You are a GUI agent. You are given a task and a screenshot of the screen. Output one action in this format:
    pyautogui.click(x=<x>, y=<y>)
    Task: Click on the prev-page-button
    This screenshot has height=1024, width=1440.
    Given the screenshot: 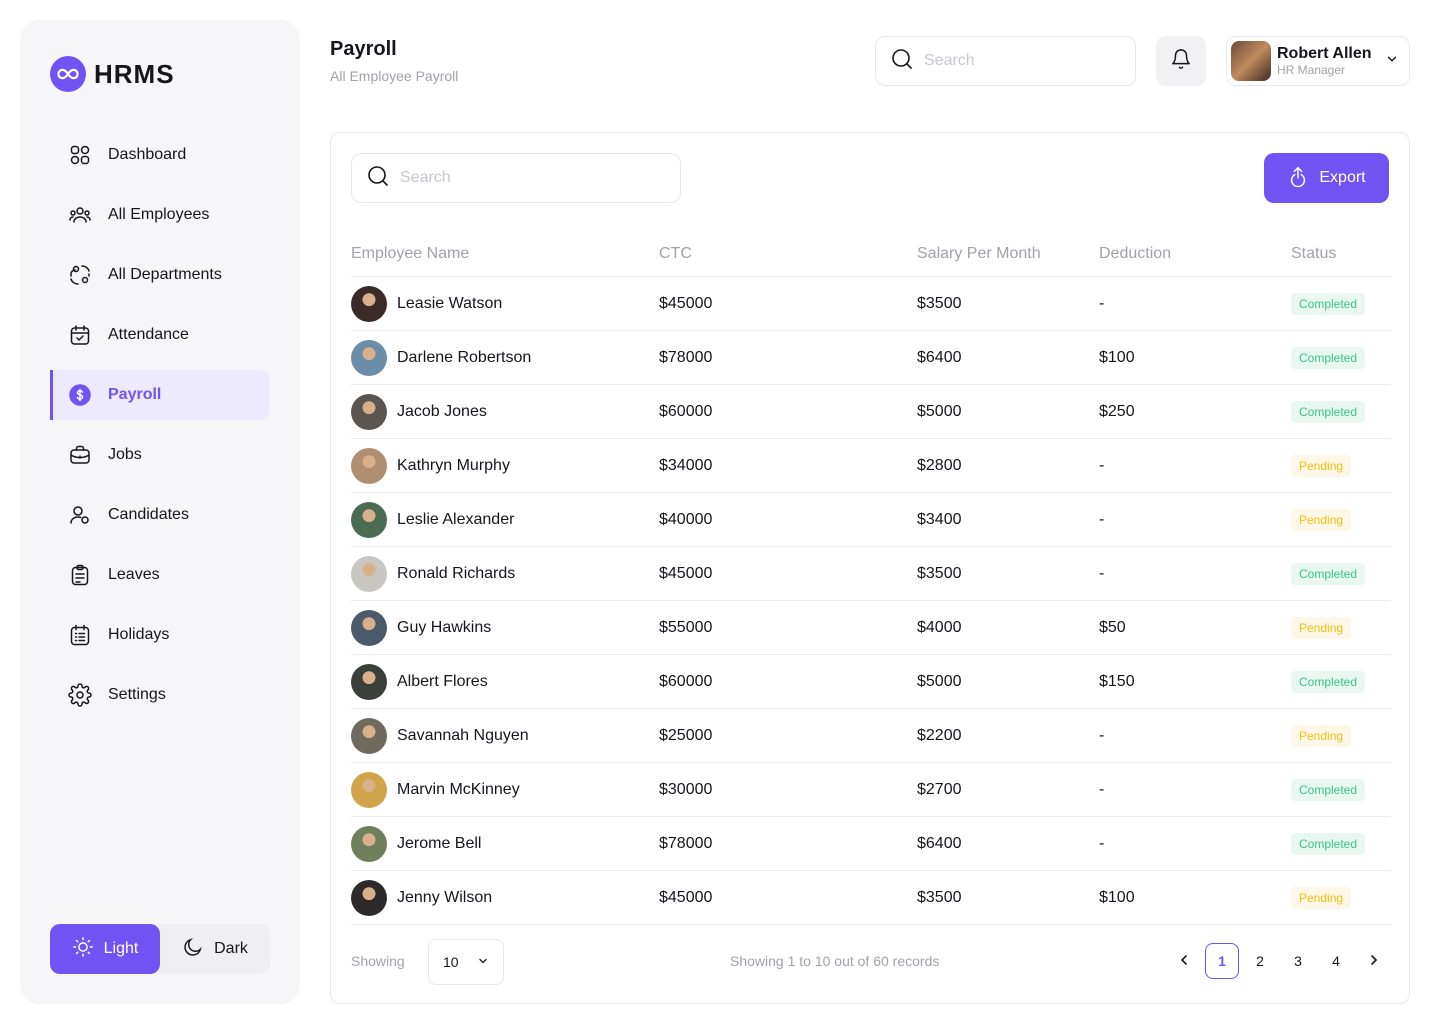 What is the action you would take?
    pyautogui.click(x=1184, y=961)
    